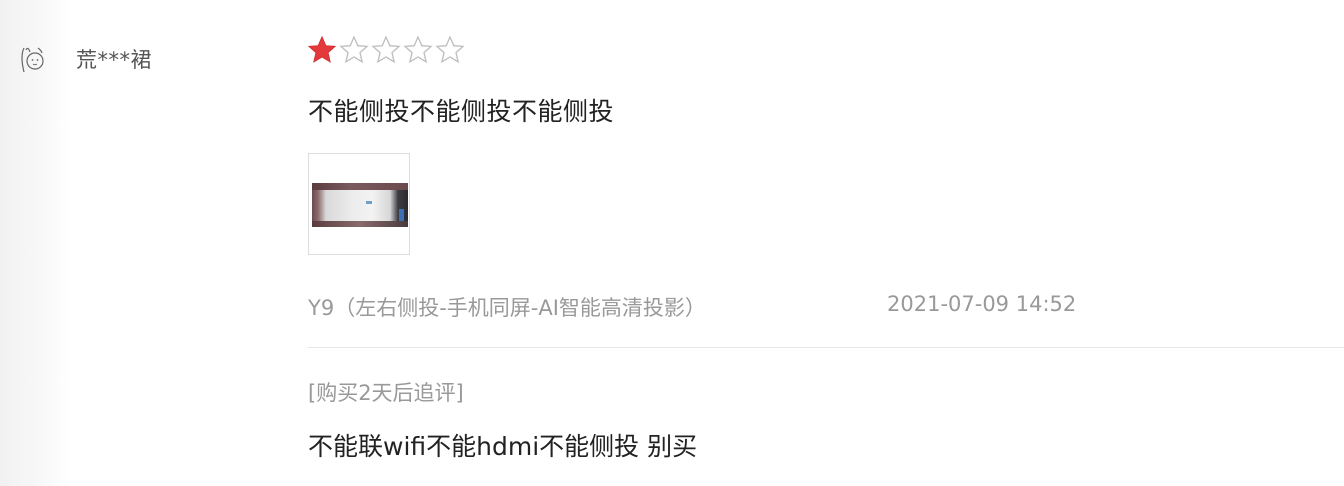 This screenshot has height=486, width=1344. I want to click on star-filled-icon, so click(322, 49).